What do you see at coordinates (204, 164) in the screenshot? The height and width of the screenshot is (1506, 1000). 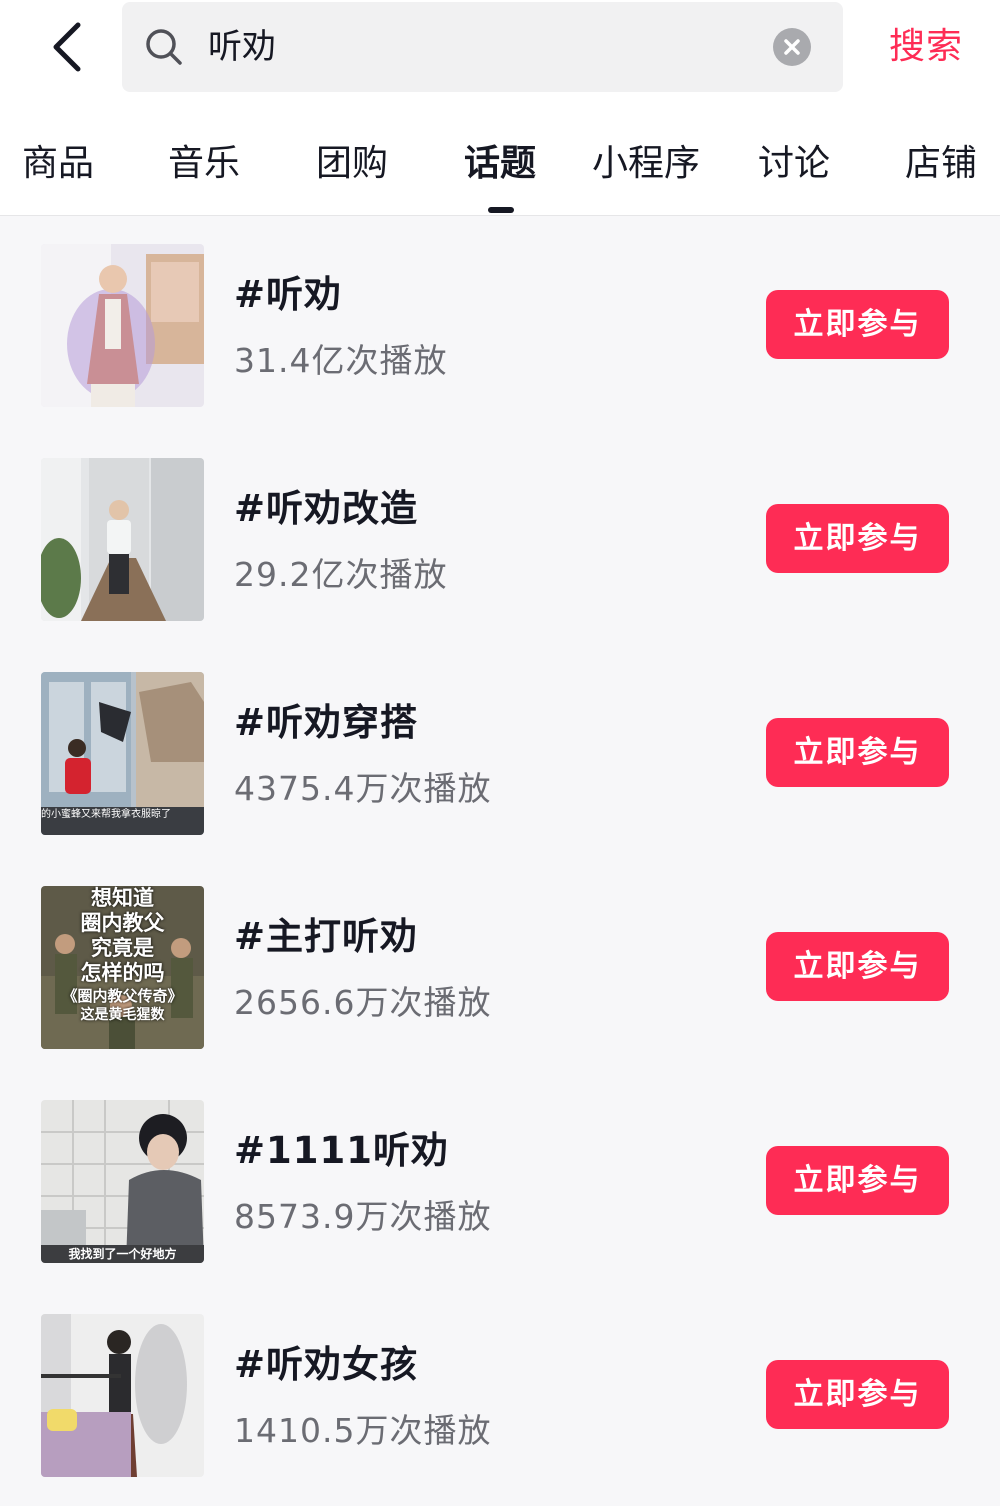 I see `tab-music: 音乐` at bounding box center [204, 164].